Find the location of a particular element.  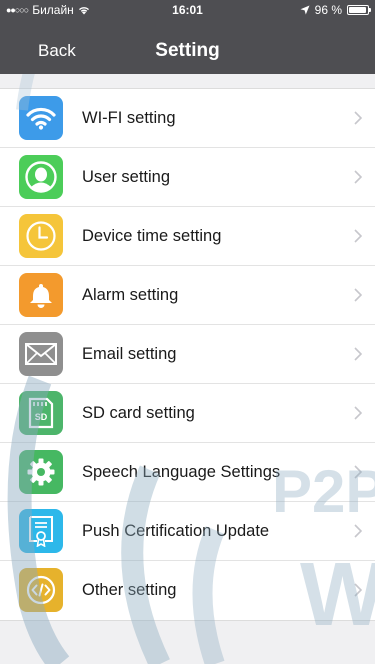

sd-card-icon: SD is located at coordinates (41, 413).